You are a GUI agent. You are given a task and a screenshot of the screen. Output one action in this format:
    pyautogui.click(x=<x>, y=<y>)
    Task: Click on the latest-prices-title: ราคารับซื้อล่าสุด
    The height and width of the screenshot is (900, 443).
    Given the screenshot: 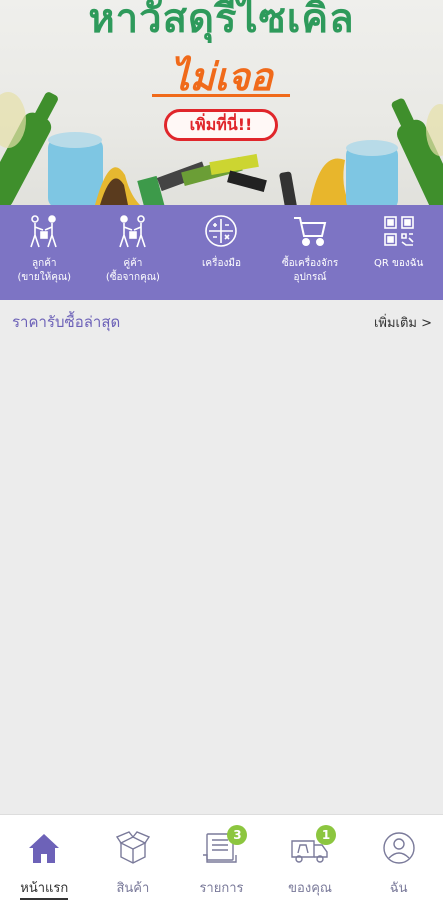 What is the action you would take?
    pyautogui.click(x=66, y=322)
    